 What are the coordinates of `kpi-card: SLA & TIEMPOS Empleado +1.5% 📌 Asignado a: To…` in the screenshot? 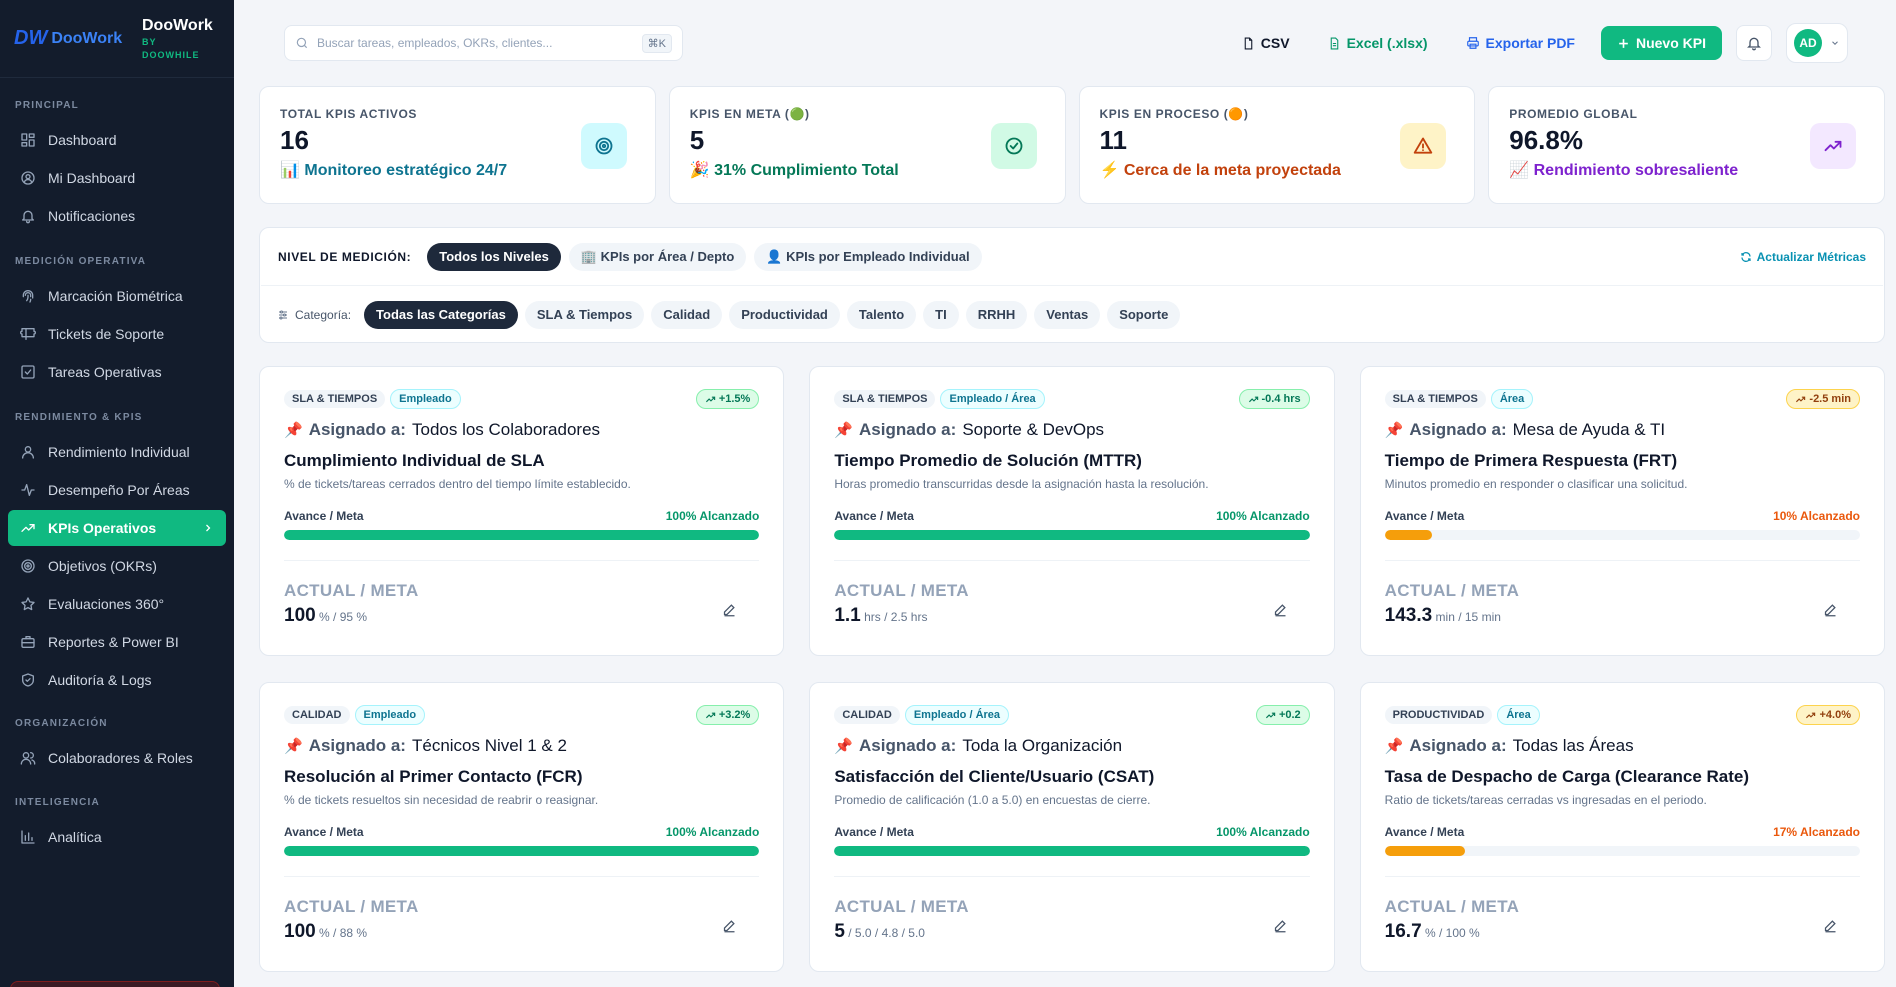 It's located at (522, 511).